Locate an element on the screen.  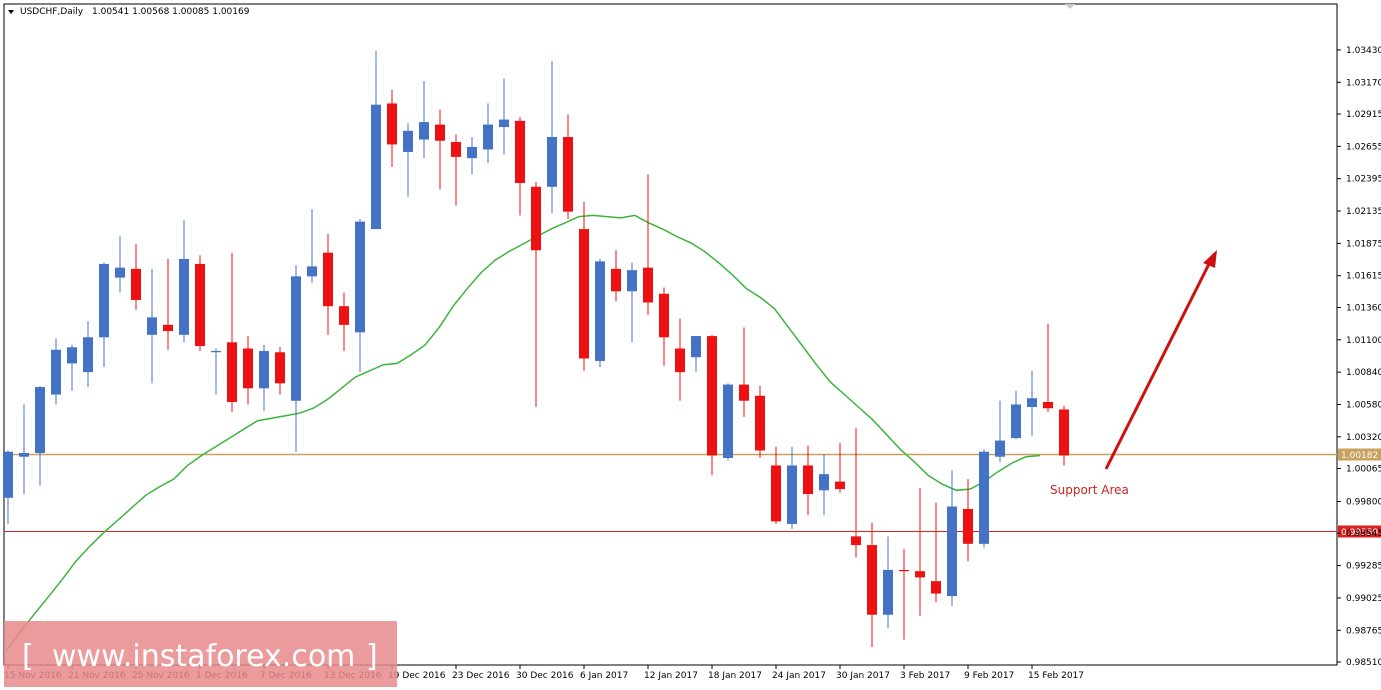
x-tick-label: 15 Feb 2017 is located at coordinates (1056, 676).